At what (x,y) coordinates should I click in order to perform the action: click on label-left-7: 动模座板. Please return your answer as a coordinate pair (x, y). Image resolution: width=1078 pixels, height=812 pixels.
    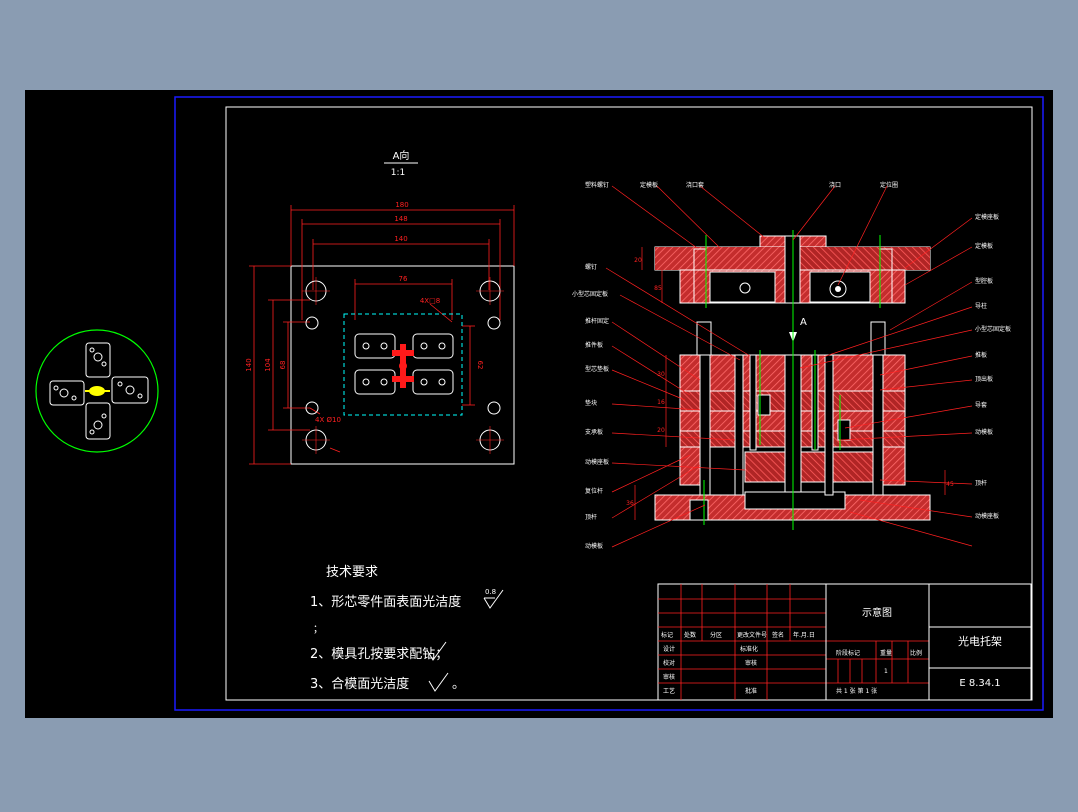
    Looking at the image, I should click on (597, 462).